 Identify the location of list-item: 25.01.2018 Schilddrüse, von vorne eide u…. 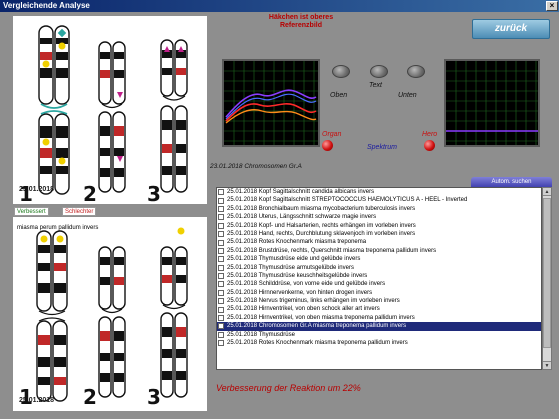
(379, 284).